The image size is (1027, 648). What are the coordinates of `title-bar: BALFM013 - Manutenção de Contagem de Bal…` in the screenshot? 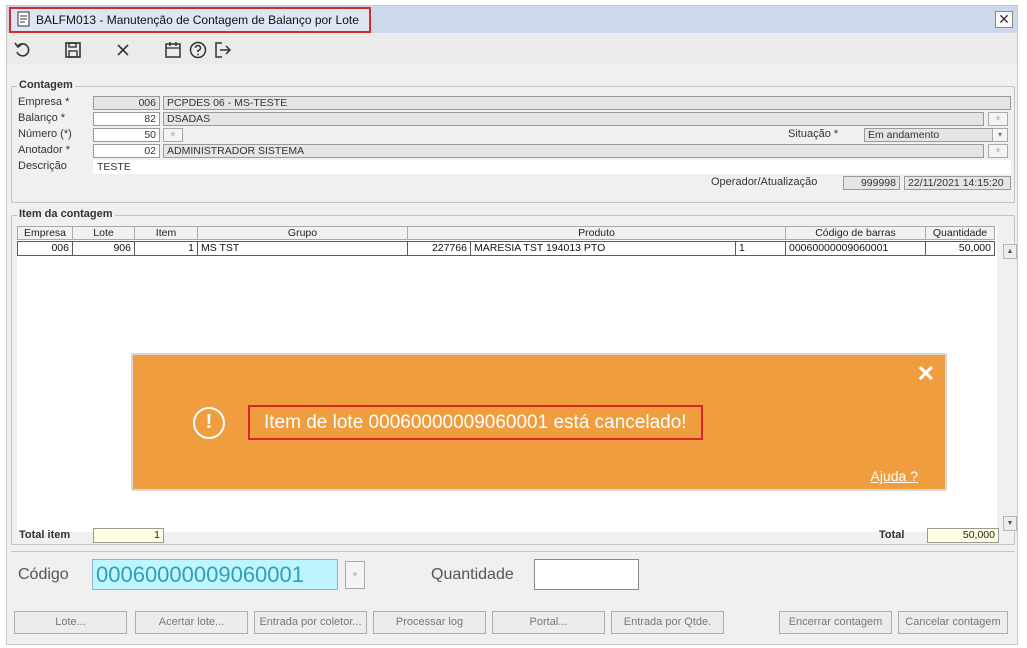 It's located at (512, 19).